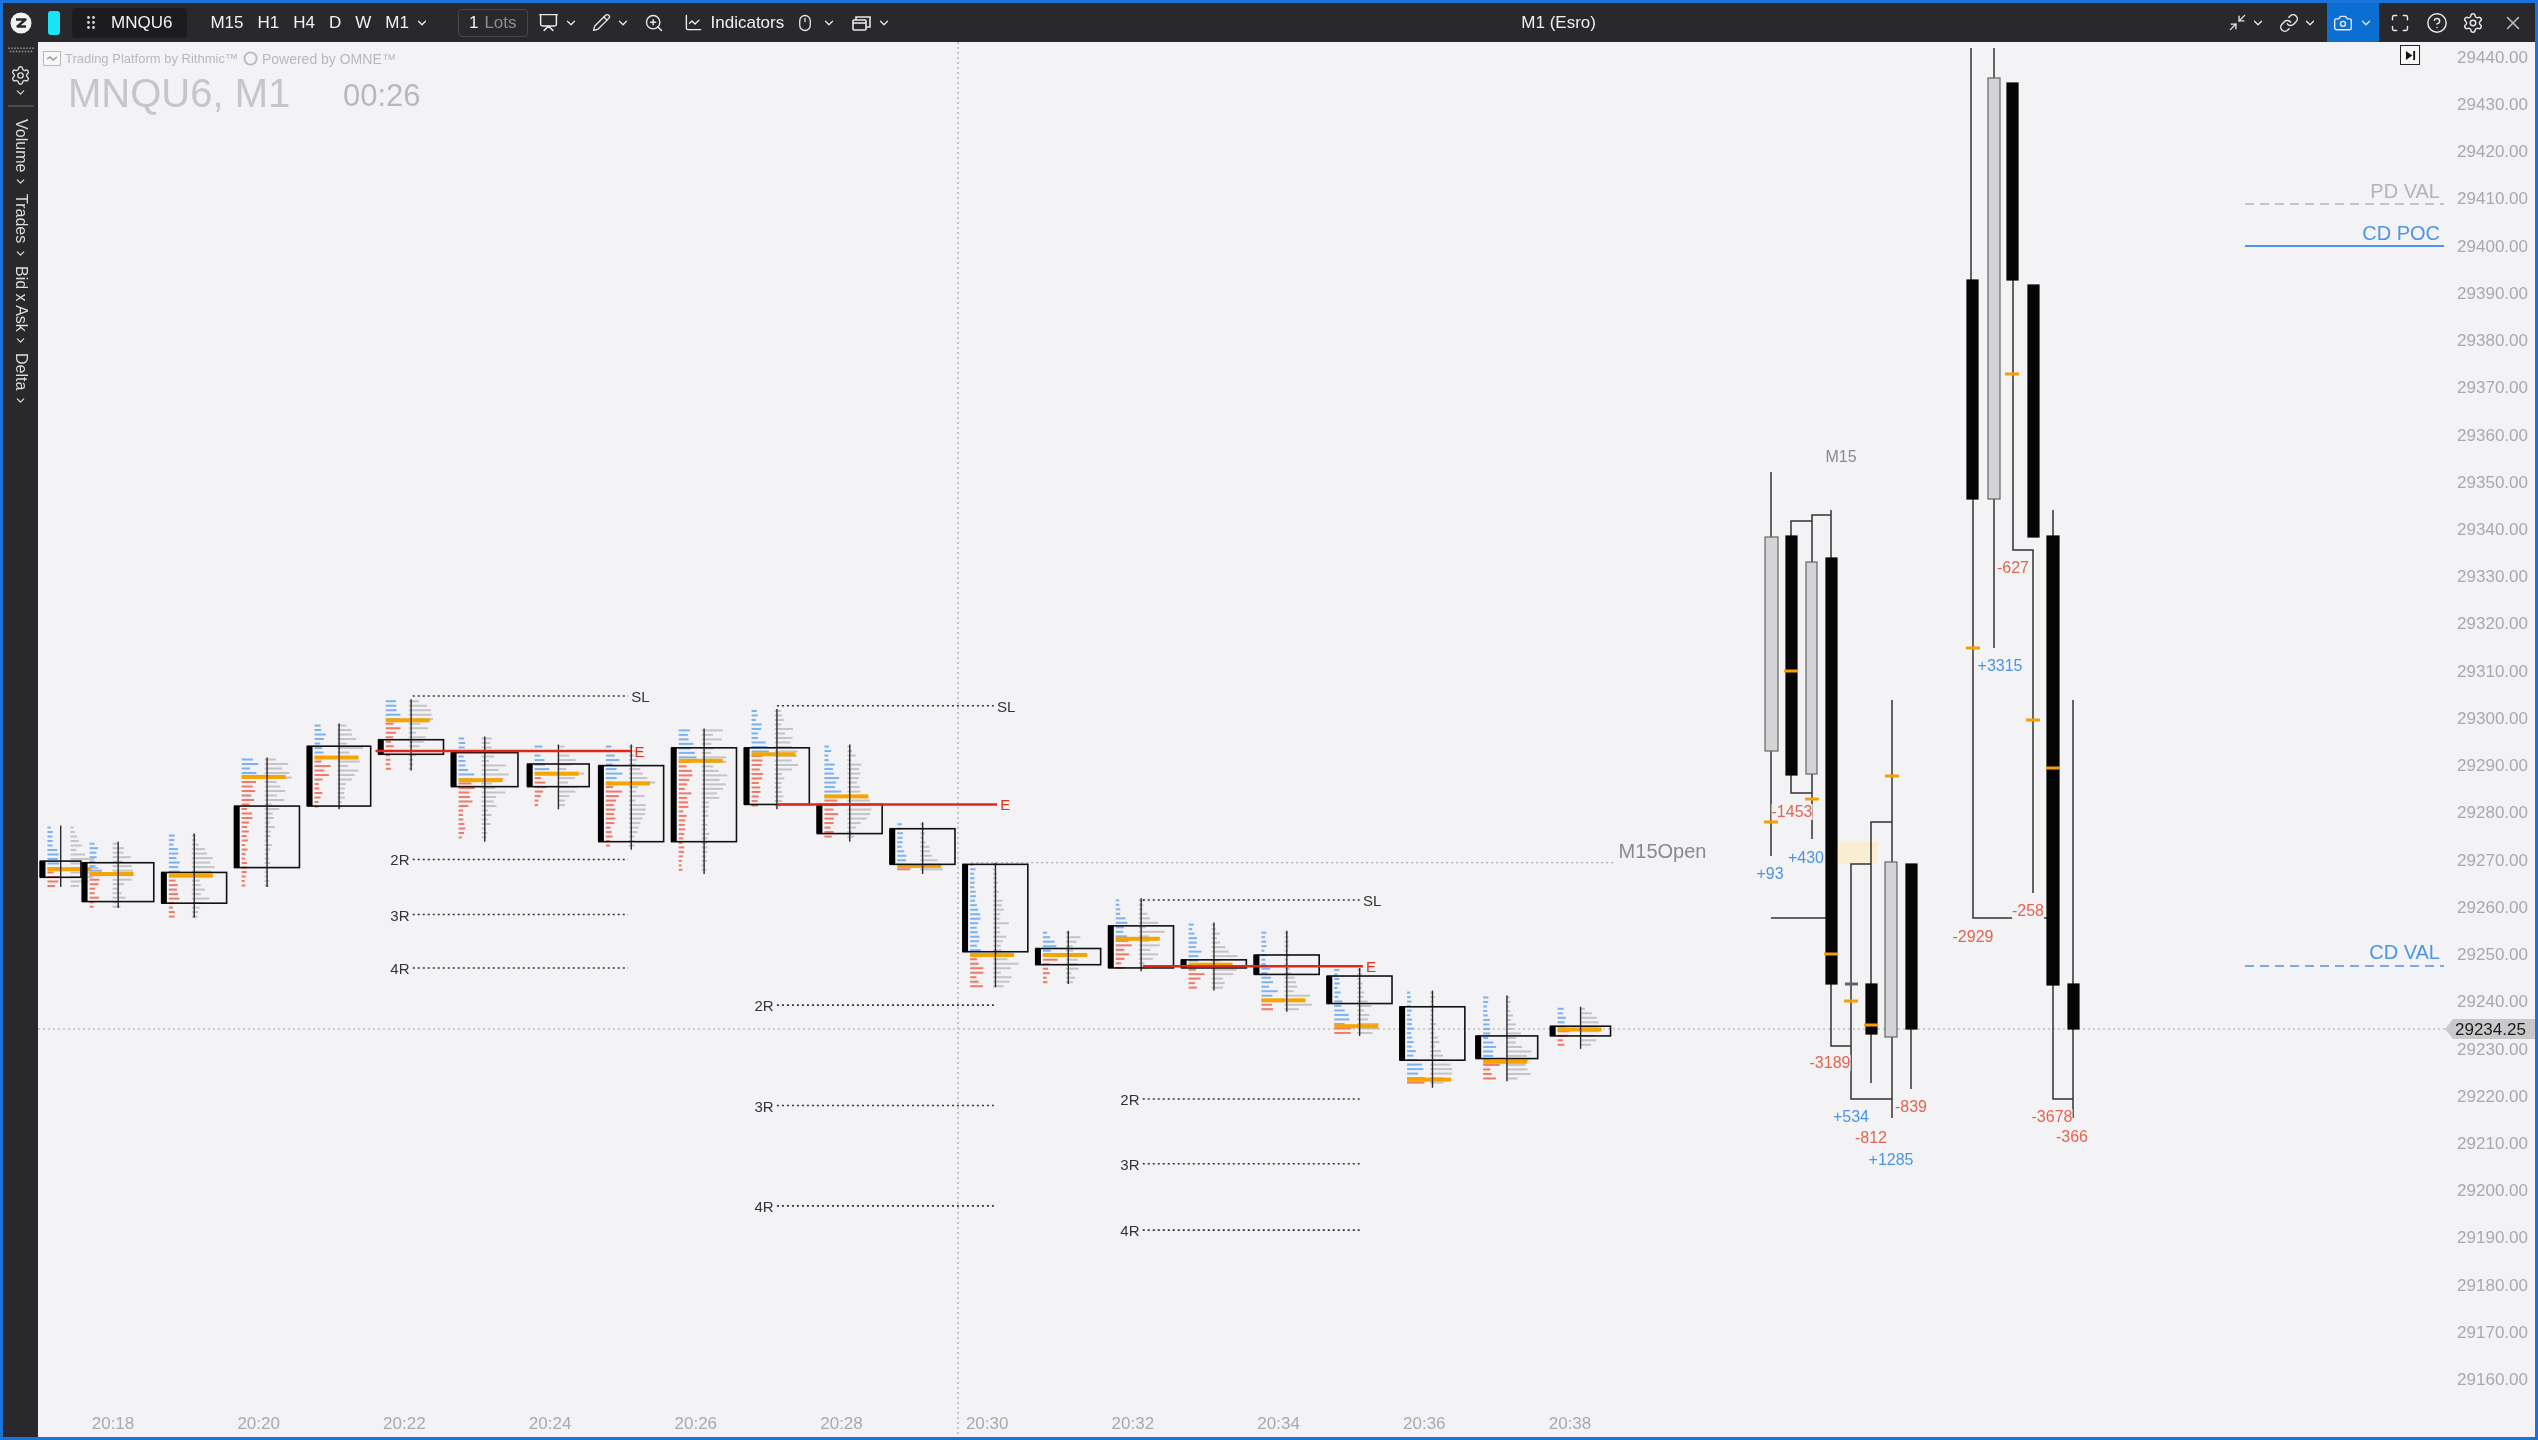 This screenshot has width=2538, height=1440. I want to click on price-axis-label: 29200.00, so click(2492, 1190).